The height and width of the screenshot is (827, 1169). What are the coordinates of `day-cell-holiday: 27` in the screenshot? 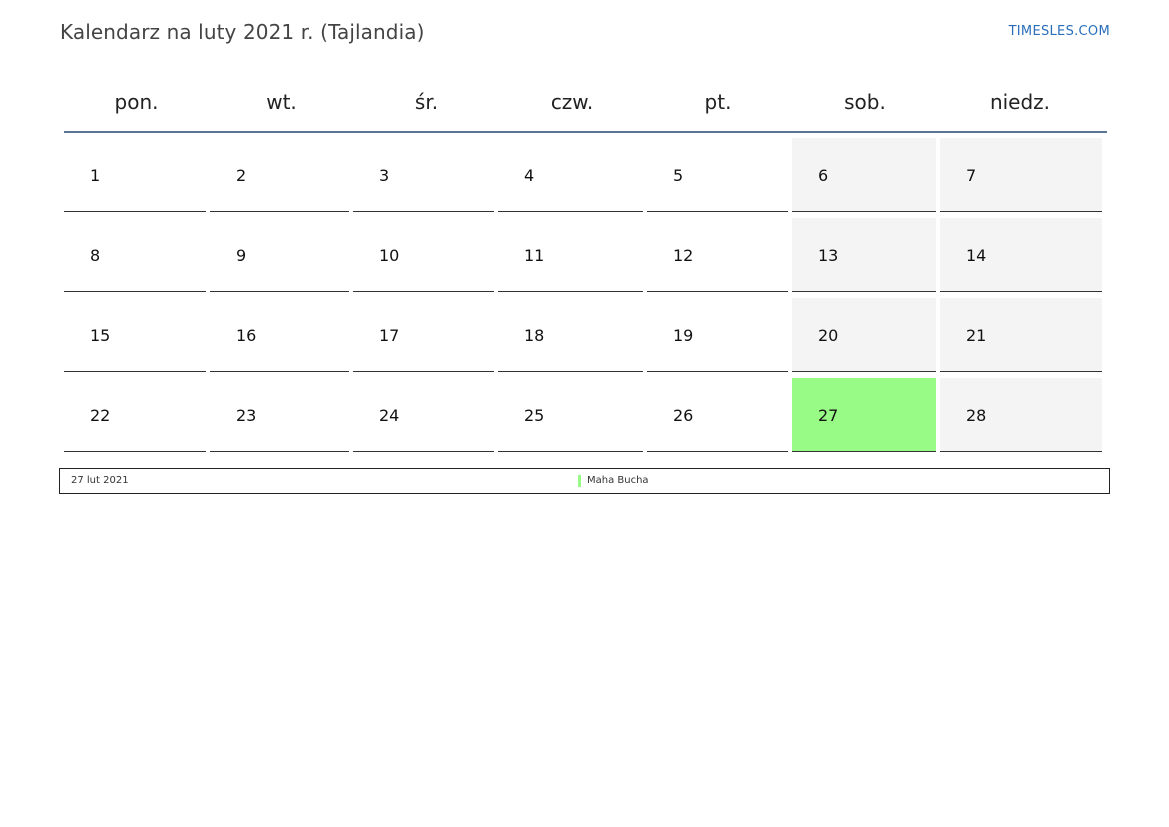 It's located at (864, 415).